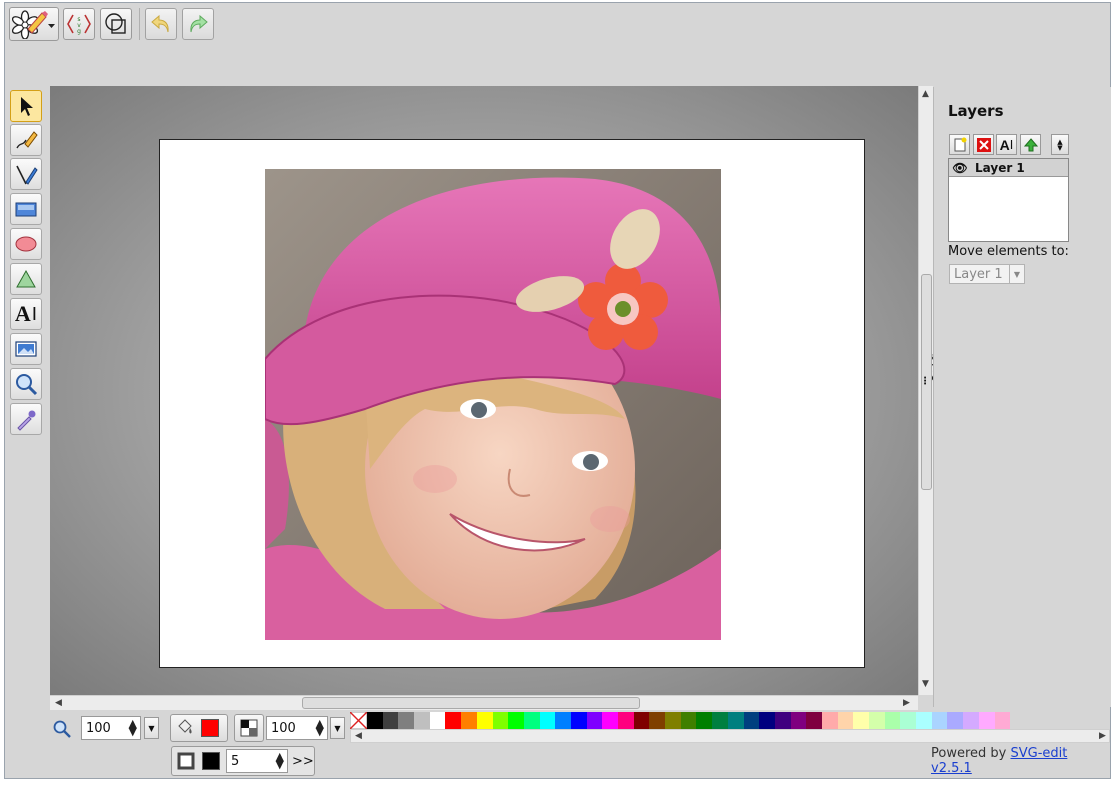 The width and height of the screenshot is (1115, 785). I want to click on zoom-tool, so click(26, 384).